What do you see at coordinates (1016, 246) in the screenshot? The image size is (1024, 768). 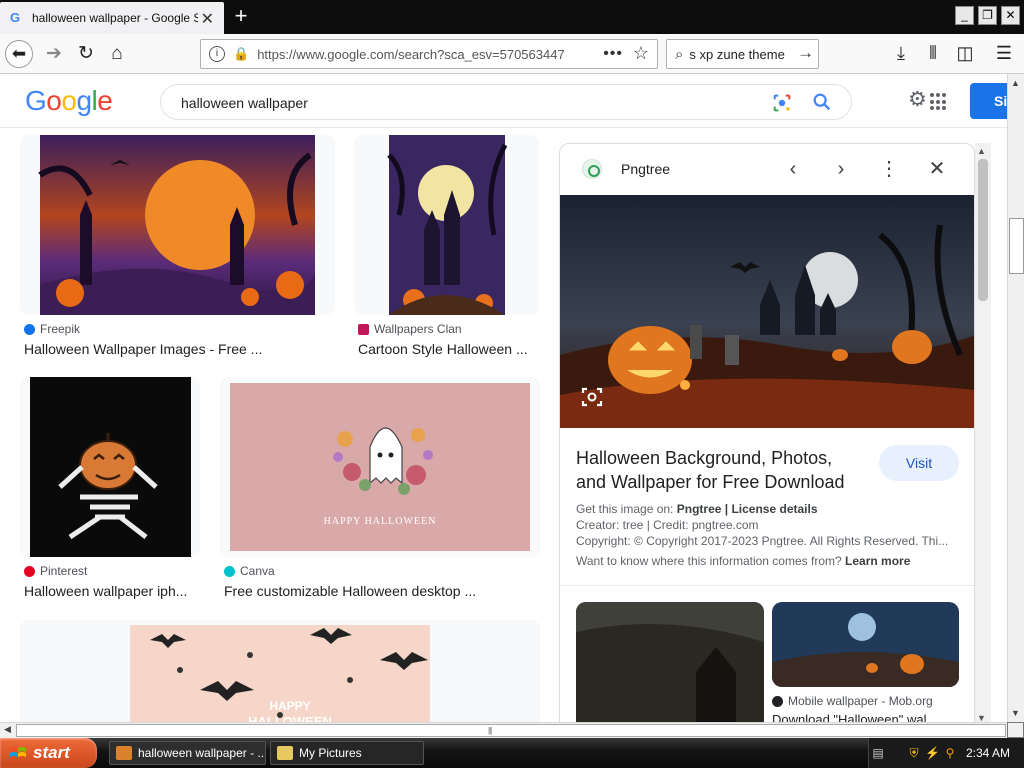 I see `vertical-scroll-thumb` at bounding box center [1016, 246].